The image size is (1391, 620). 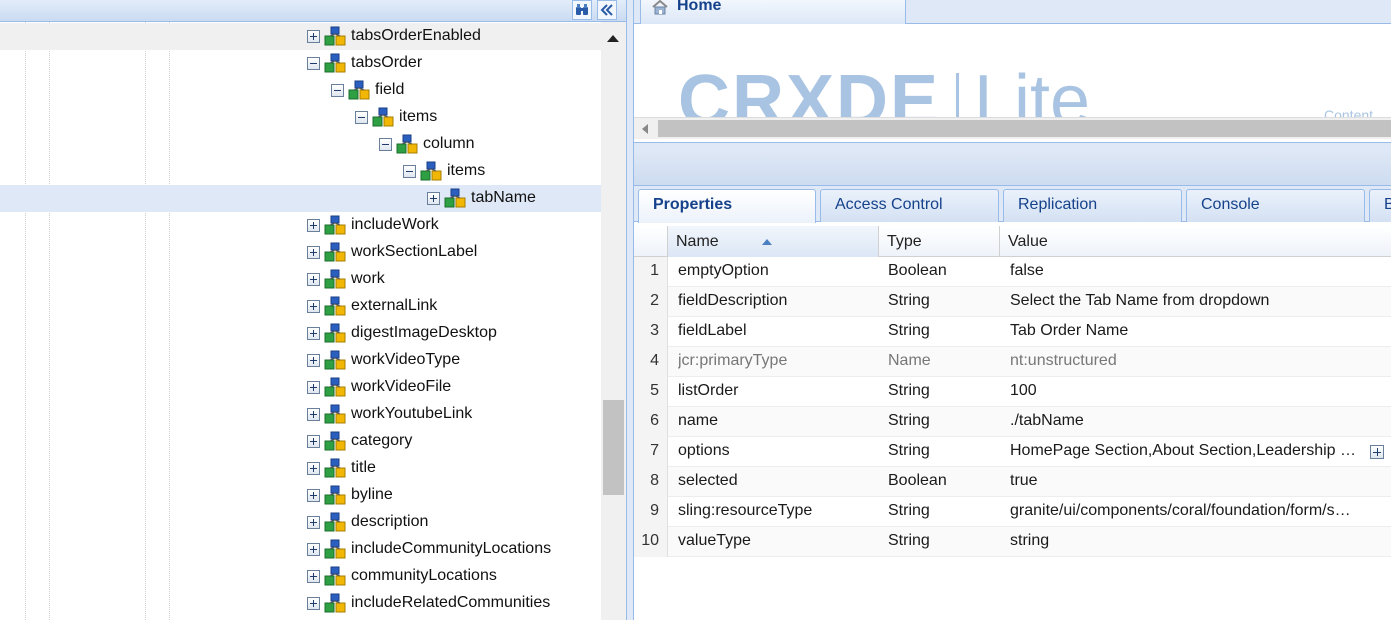 What do you see at coordinates (1024, 128) in the screenshot?
I see `scroll-thumb-horizontal` at bounding box center [1024, 128].